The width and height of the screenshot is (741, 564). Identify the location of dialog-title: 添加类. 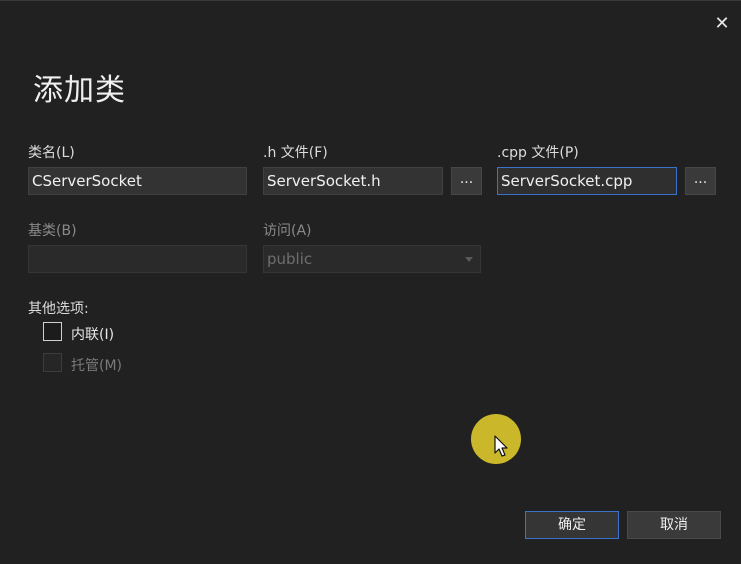
(79, 90).